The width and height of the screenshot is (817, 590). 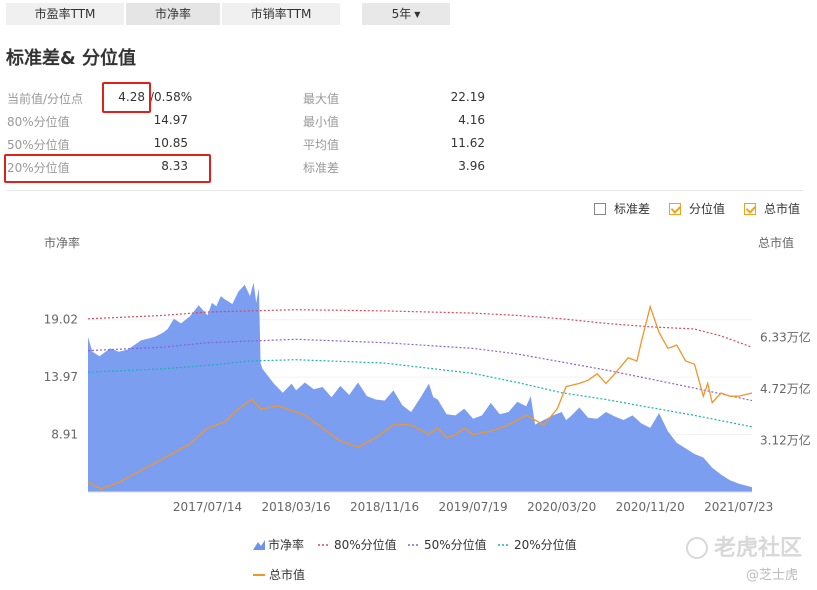 I want to click on toggle-mcap-label: 总市值, so click(x=782, y=209).